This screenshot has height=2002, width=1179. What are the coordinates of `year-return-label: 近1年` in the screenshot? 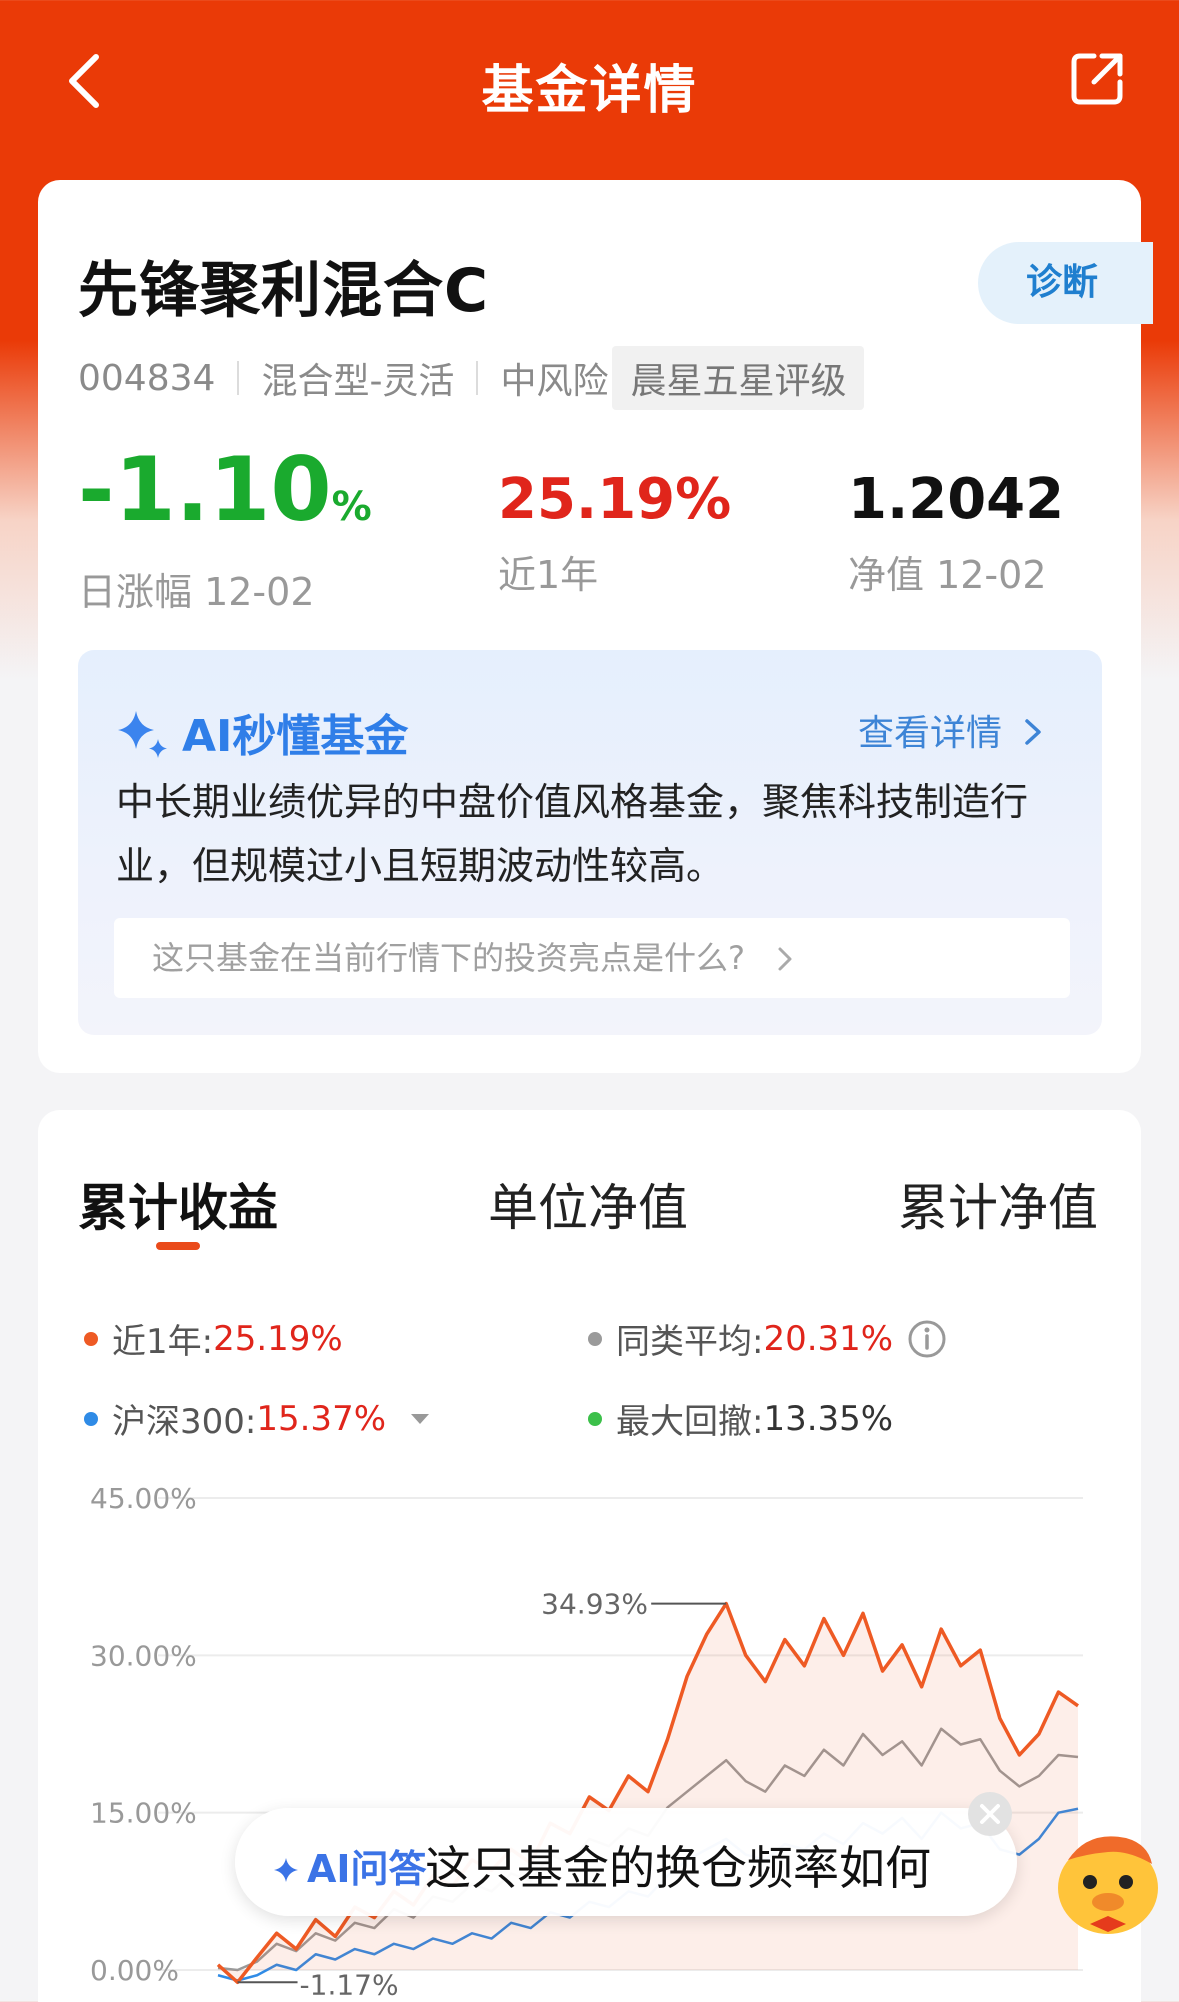 It's located at (548, 575).